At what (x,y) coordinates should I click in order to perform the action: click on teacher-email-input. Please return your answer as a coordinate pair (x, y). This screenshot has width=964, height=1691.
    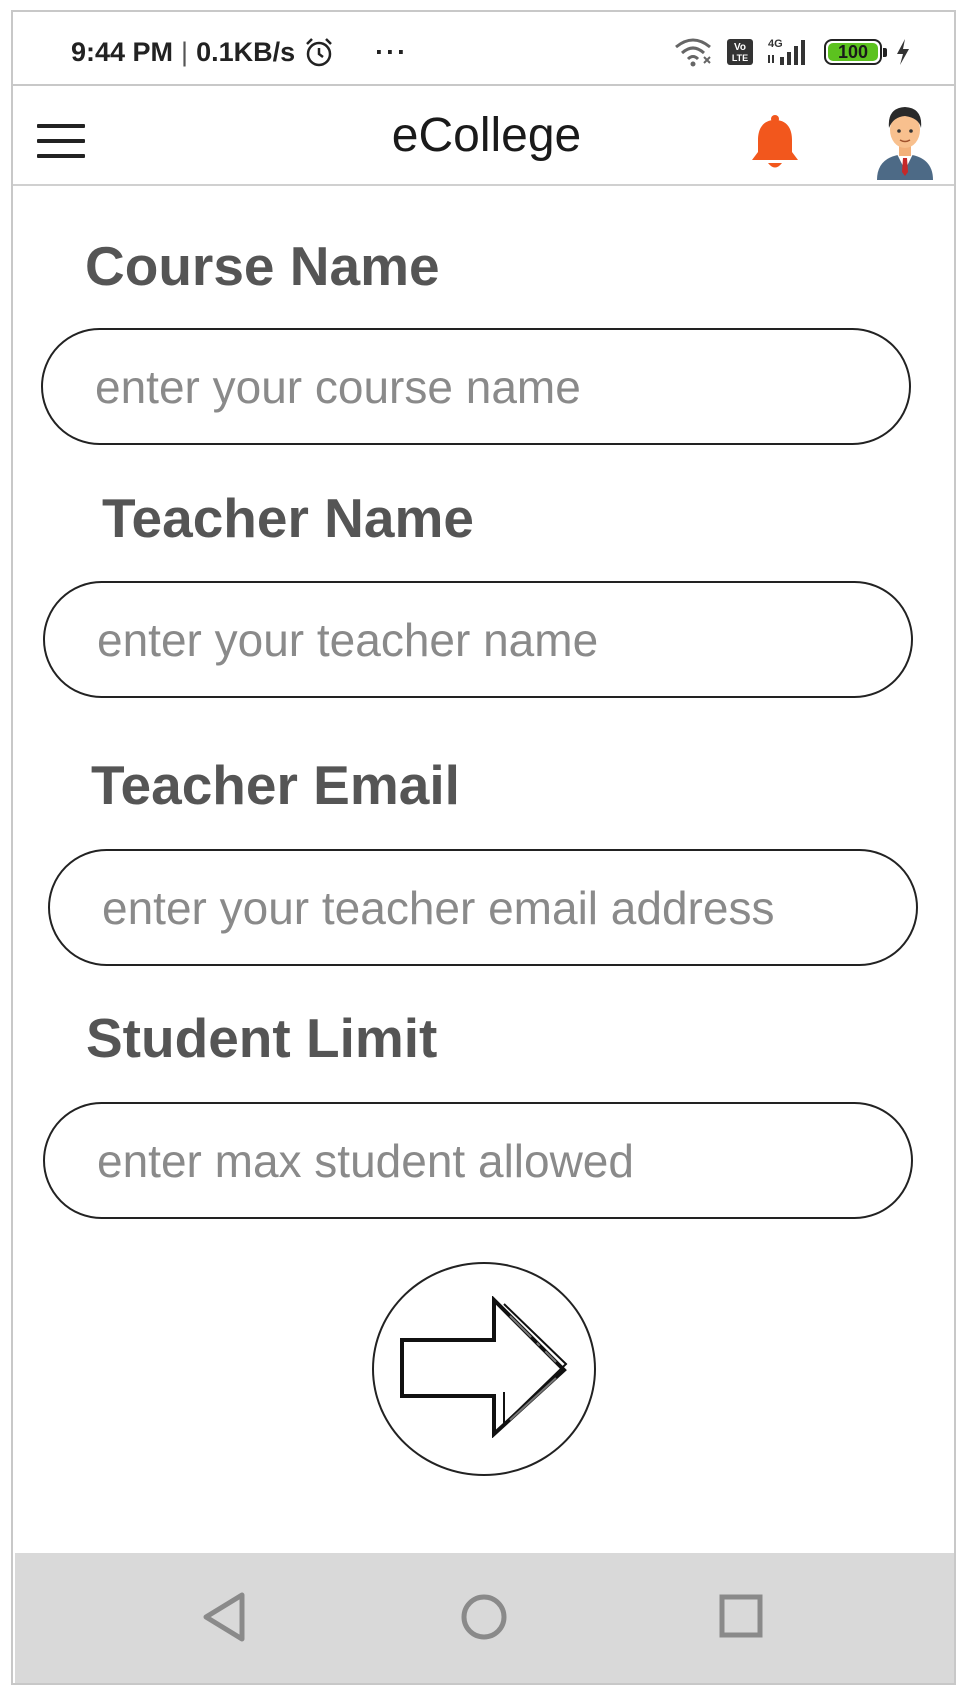
    Looking at the image, I should click on (483, 907).